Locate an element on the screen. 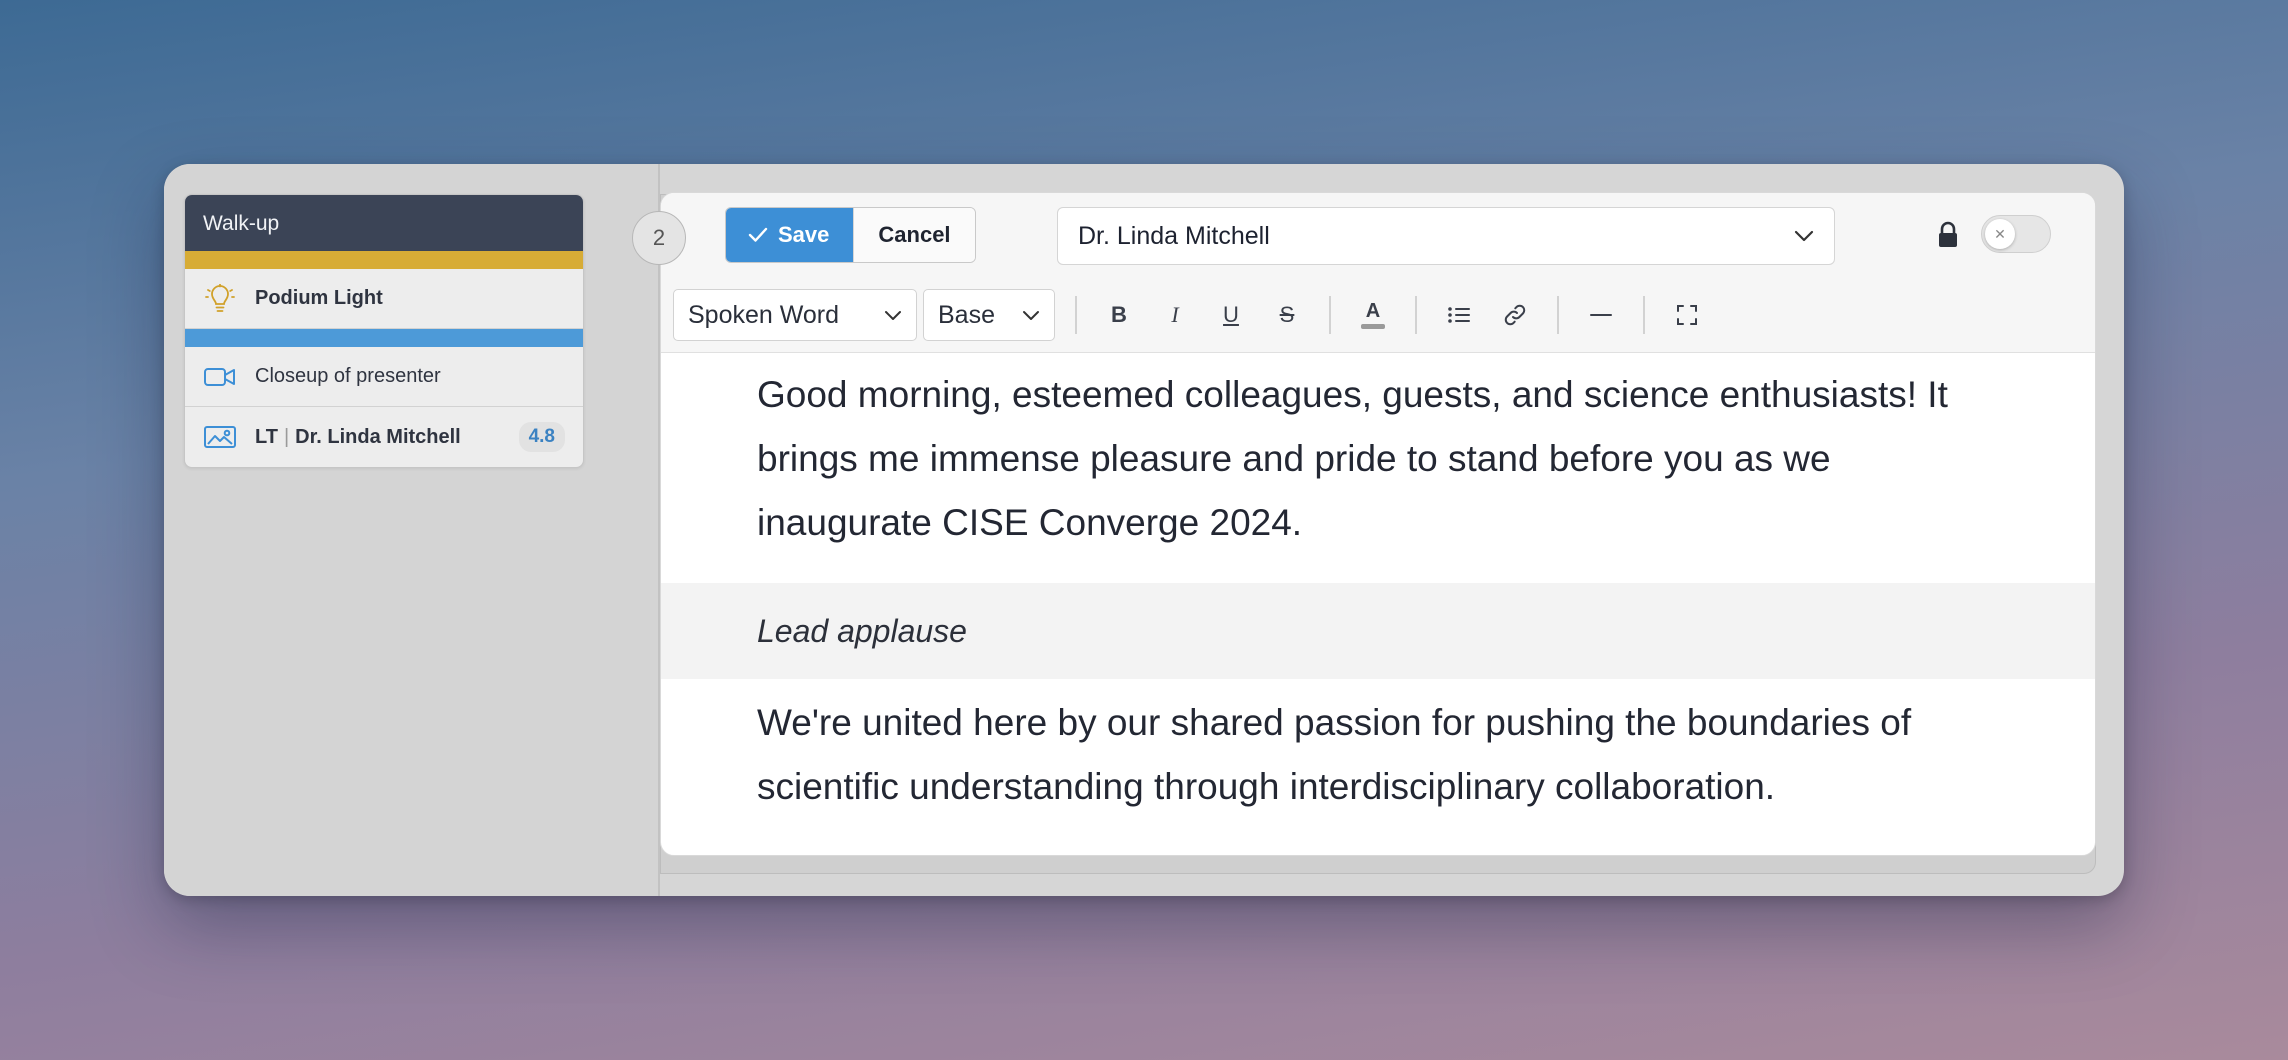 The width and height of the screenshot is (2288, 1060). cue-color-bar-yellow is located at coordinates (384, 260).